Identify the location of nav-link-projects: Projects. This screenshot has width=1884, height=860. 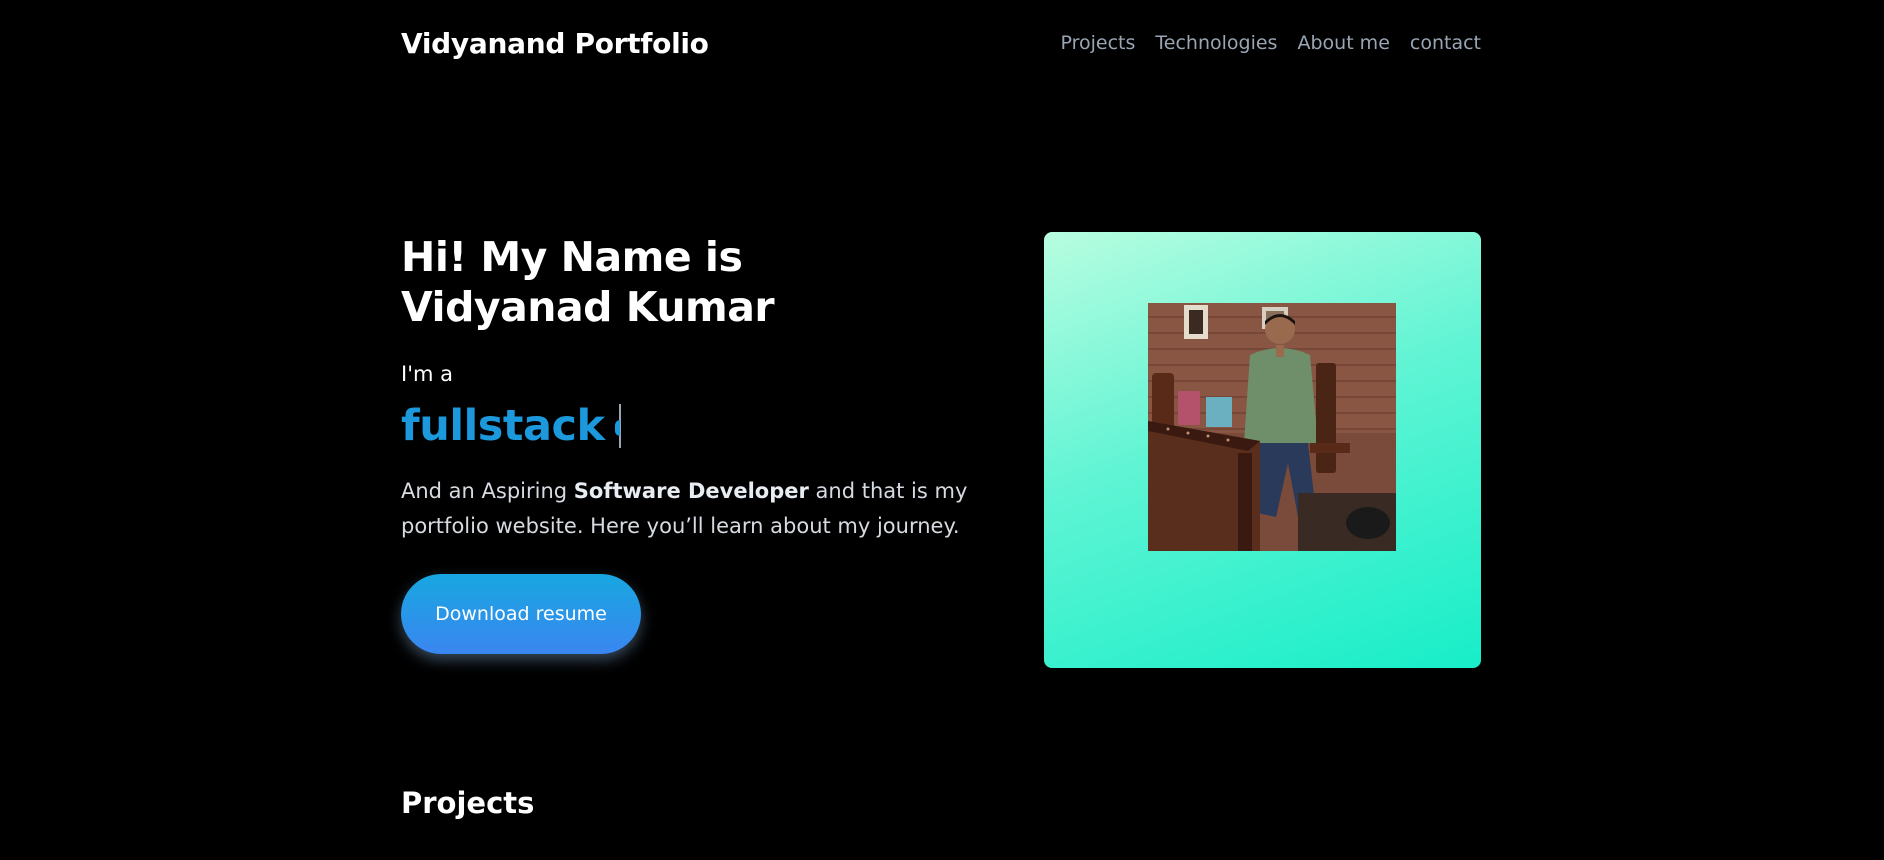
(1098, 43).